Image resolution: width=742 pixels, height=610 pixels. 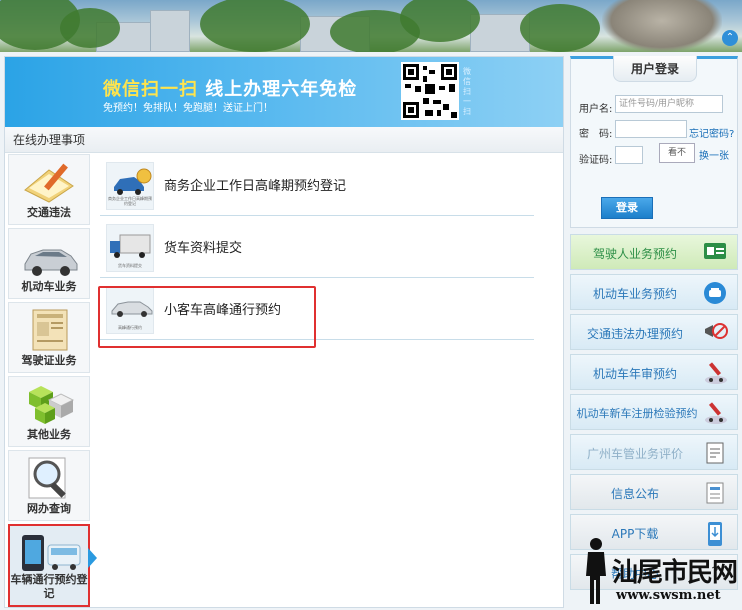 I want to click on license-card-icon, so click(x=50, y=330).